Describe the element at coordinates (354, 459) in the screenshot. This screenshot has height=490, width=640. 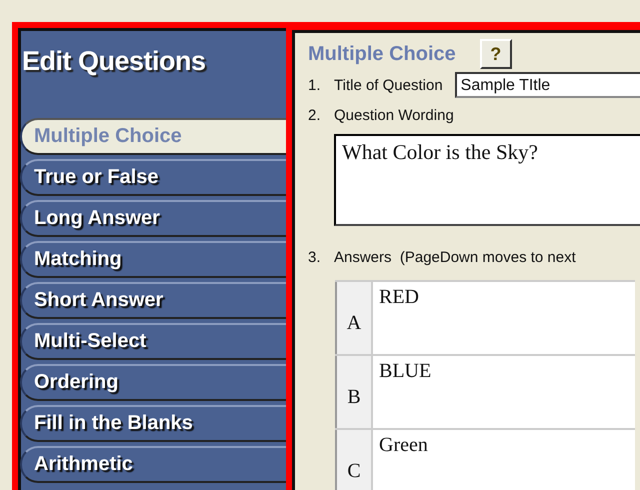
I see `answer-letter: C` at that location.